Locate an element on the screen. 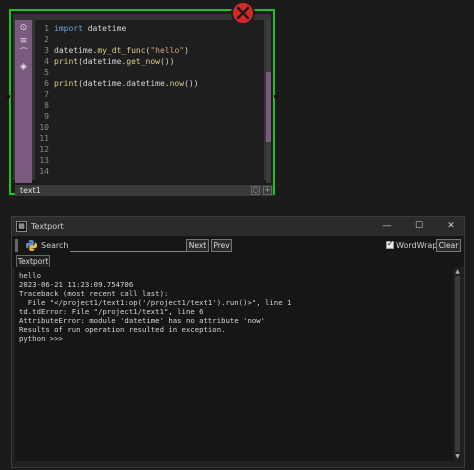 The image size is (474, 470). clear-button: Clear is located at coordinates (448, 245).